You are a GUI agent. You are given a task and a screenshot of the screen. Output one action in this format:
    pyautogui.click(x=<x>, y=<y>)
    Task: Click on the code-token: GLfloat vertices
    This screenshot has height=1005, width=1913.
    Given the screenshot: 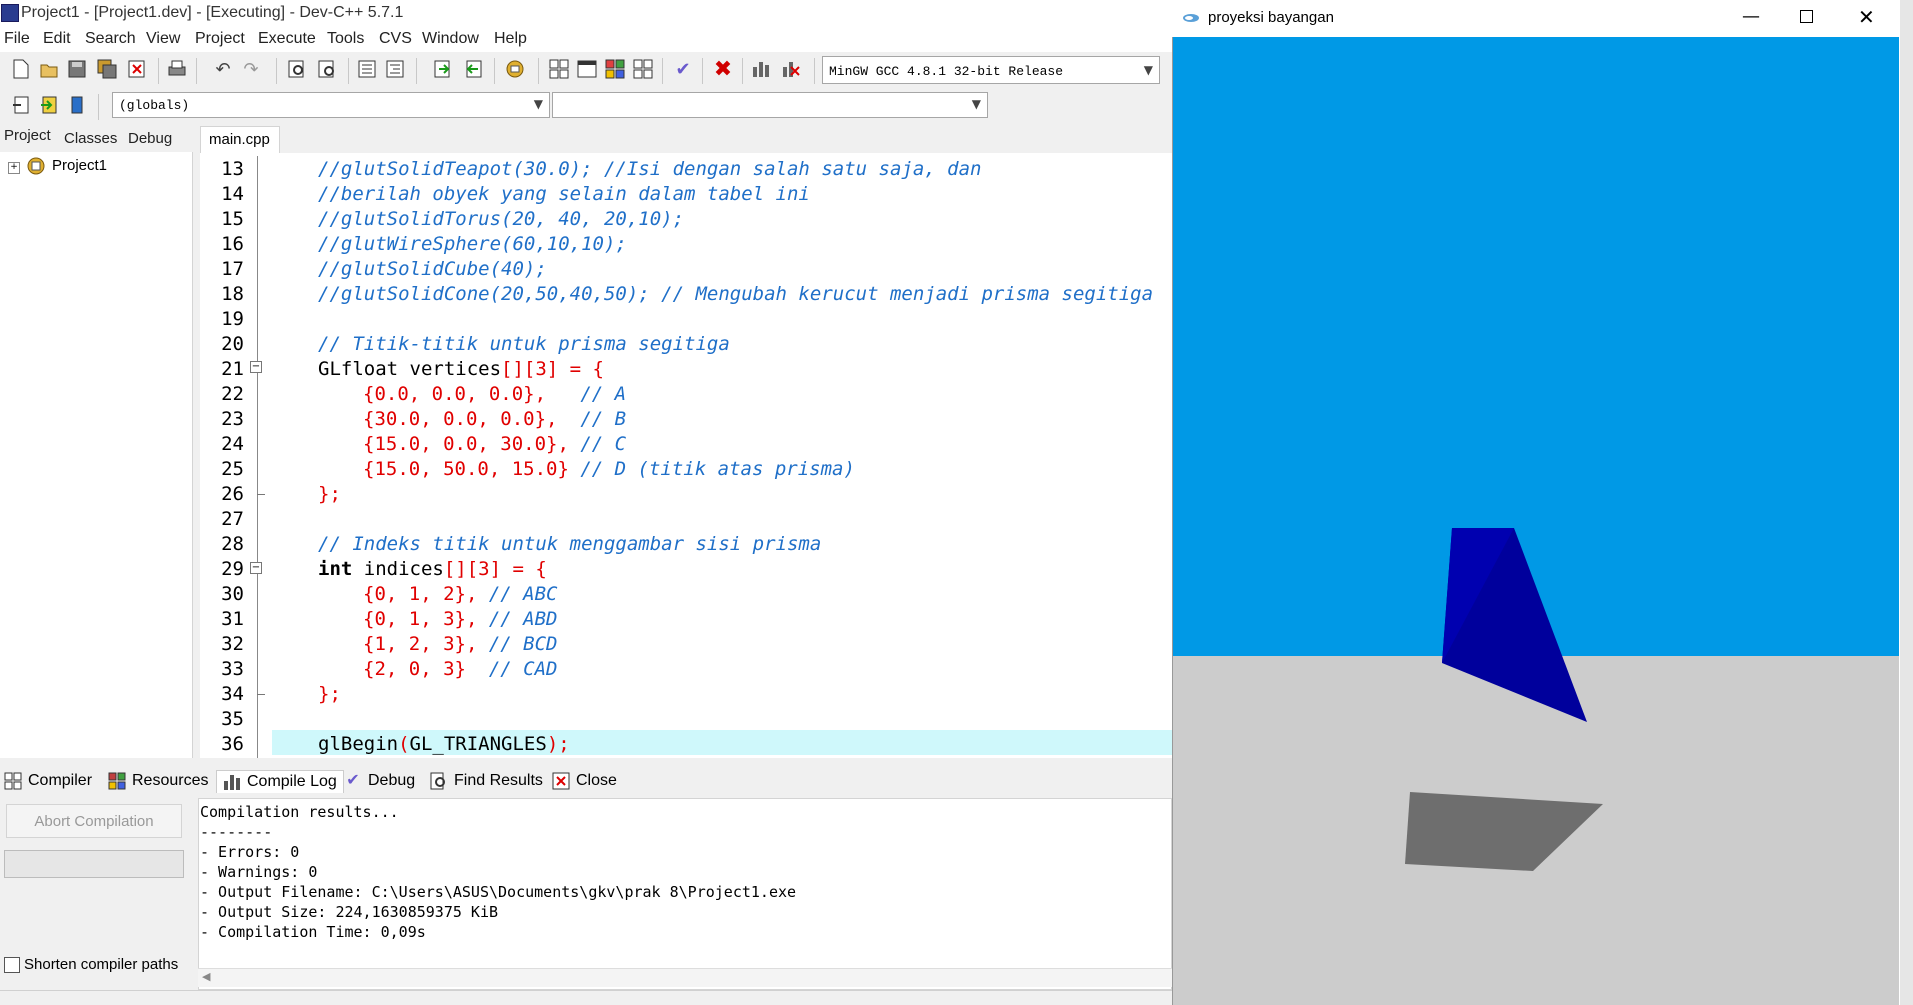 What is the action you would take?
    pyautogui.click(x=410, y=369)
    